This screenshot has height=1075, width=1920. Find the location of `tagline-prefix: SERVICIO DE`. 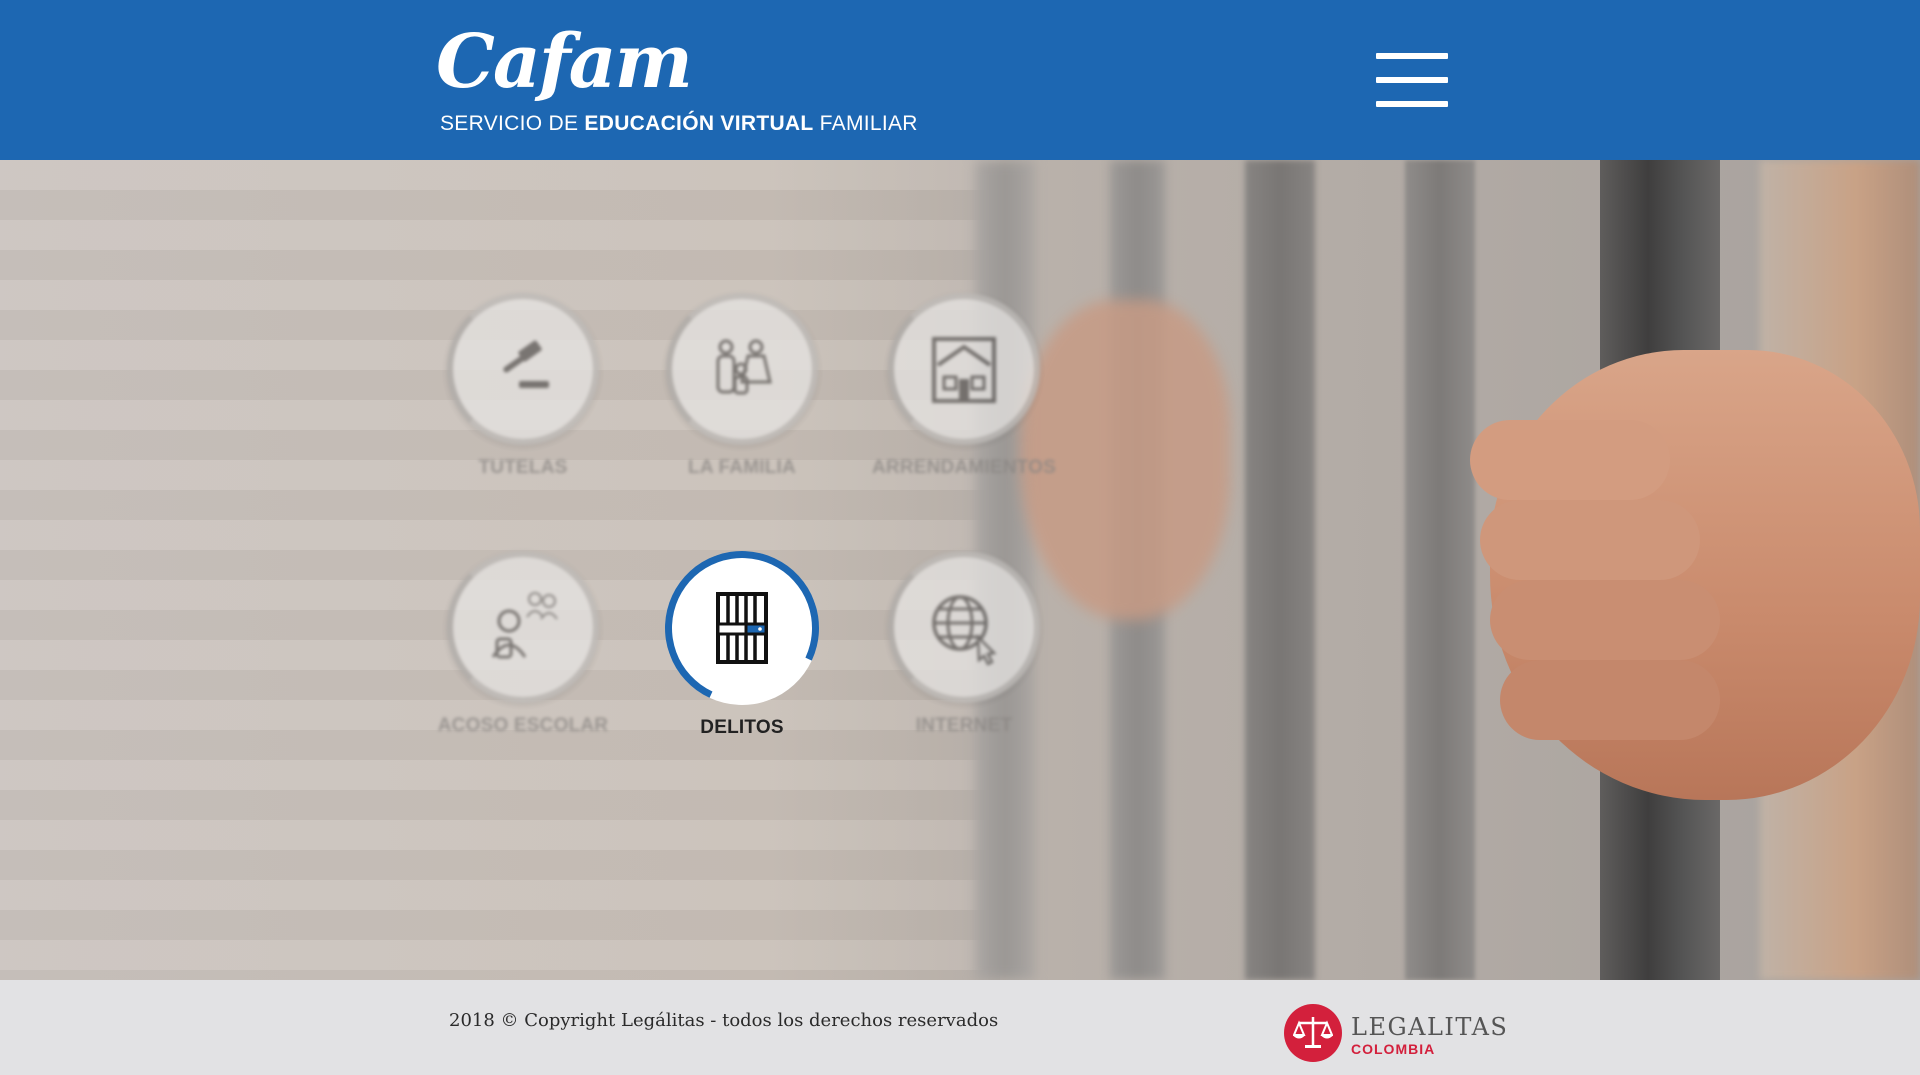

tagline-prefix: SERVICIO DE is located at coordinates (512, 123).